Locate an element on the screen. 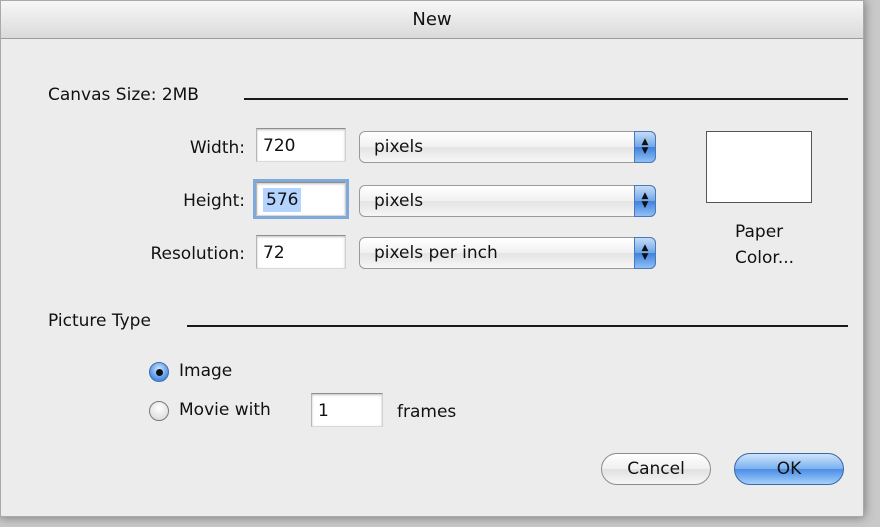  cancel-button: Cancel is located at coordinates (656, 469).